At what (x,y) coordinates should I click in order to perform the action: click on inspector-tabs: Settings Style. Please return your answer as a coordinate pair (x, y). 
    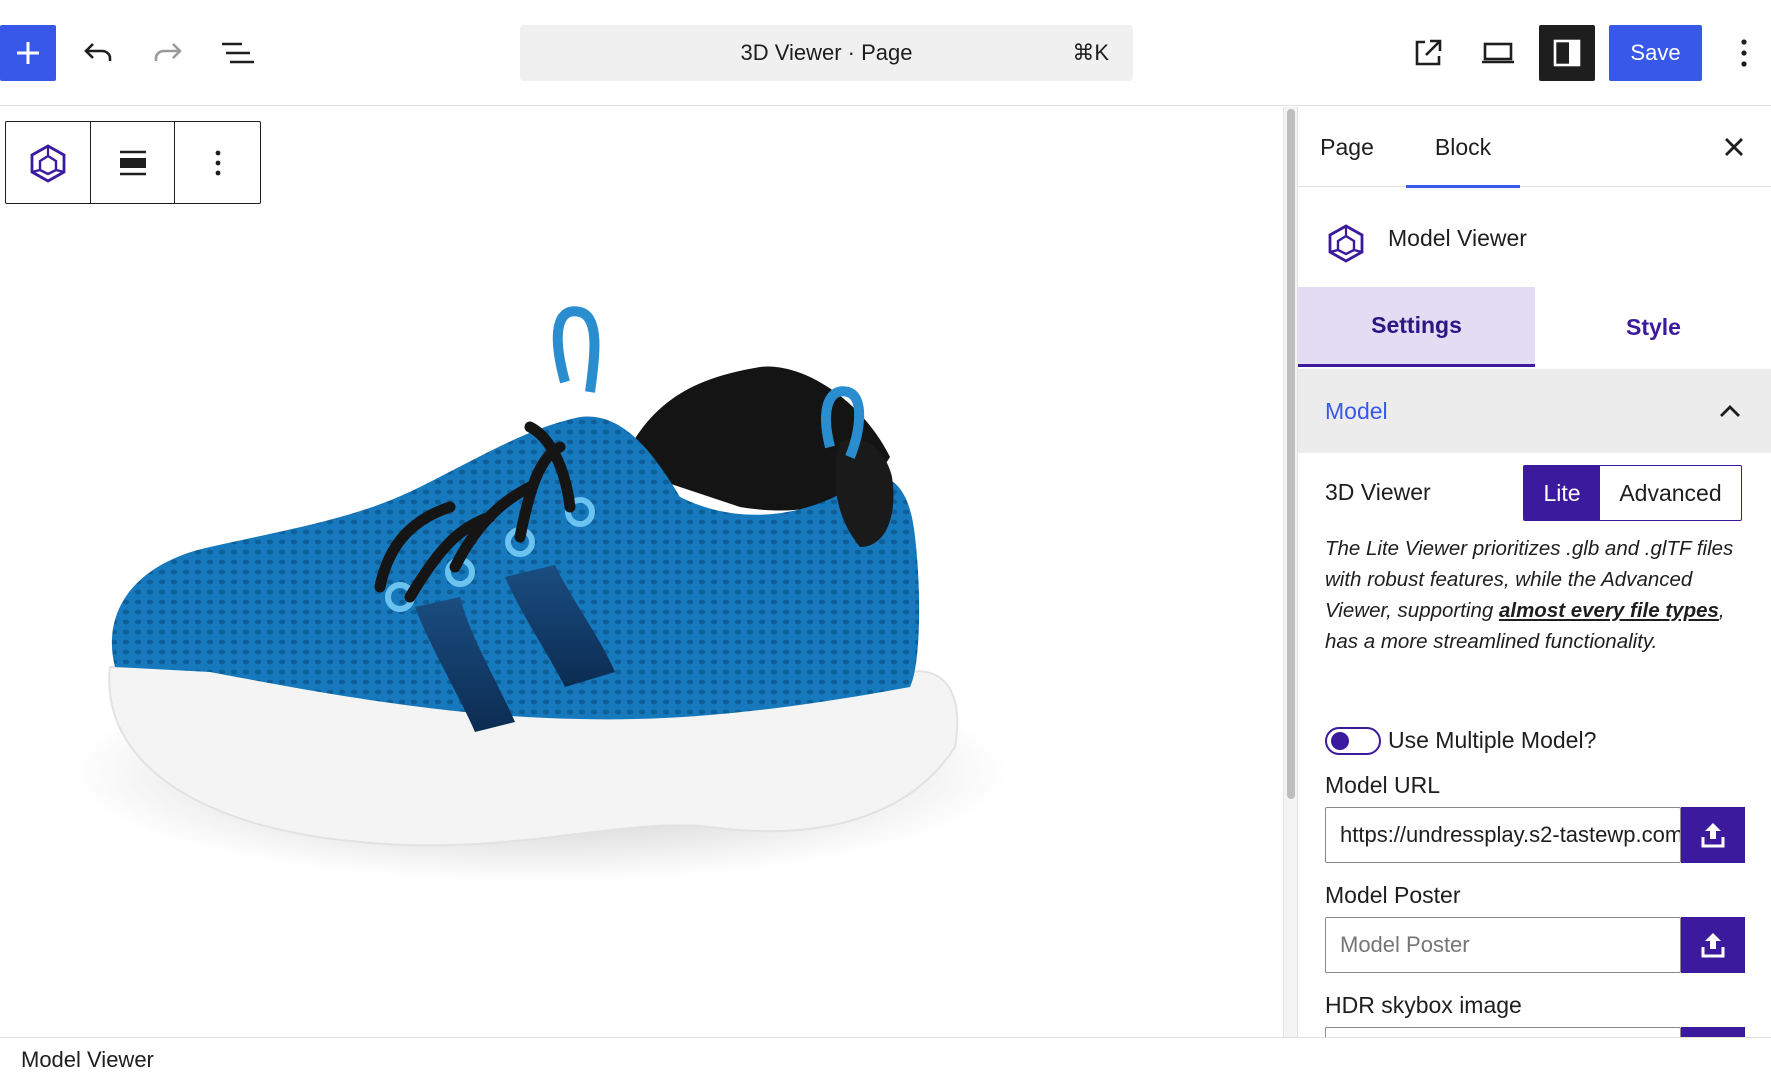
    Looking at the image, I should click on (1534, 327).